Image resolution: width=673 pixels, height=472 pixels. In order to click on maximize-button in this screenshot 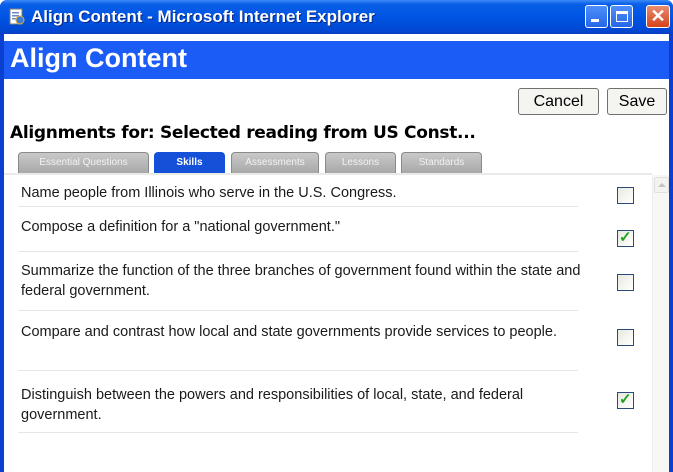, I will do `click(621, 16)`.